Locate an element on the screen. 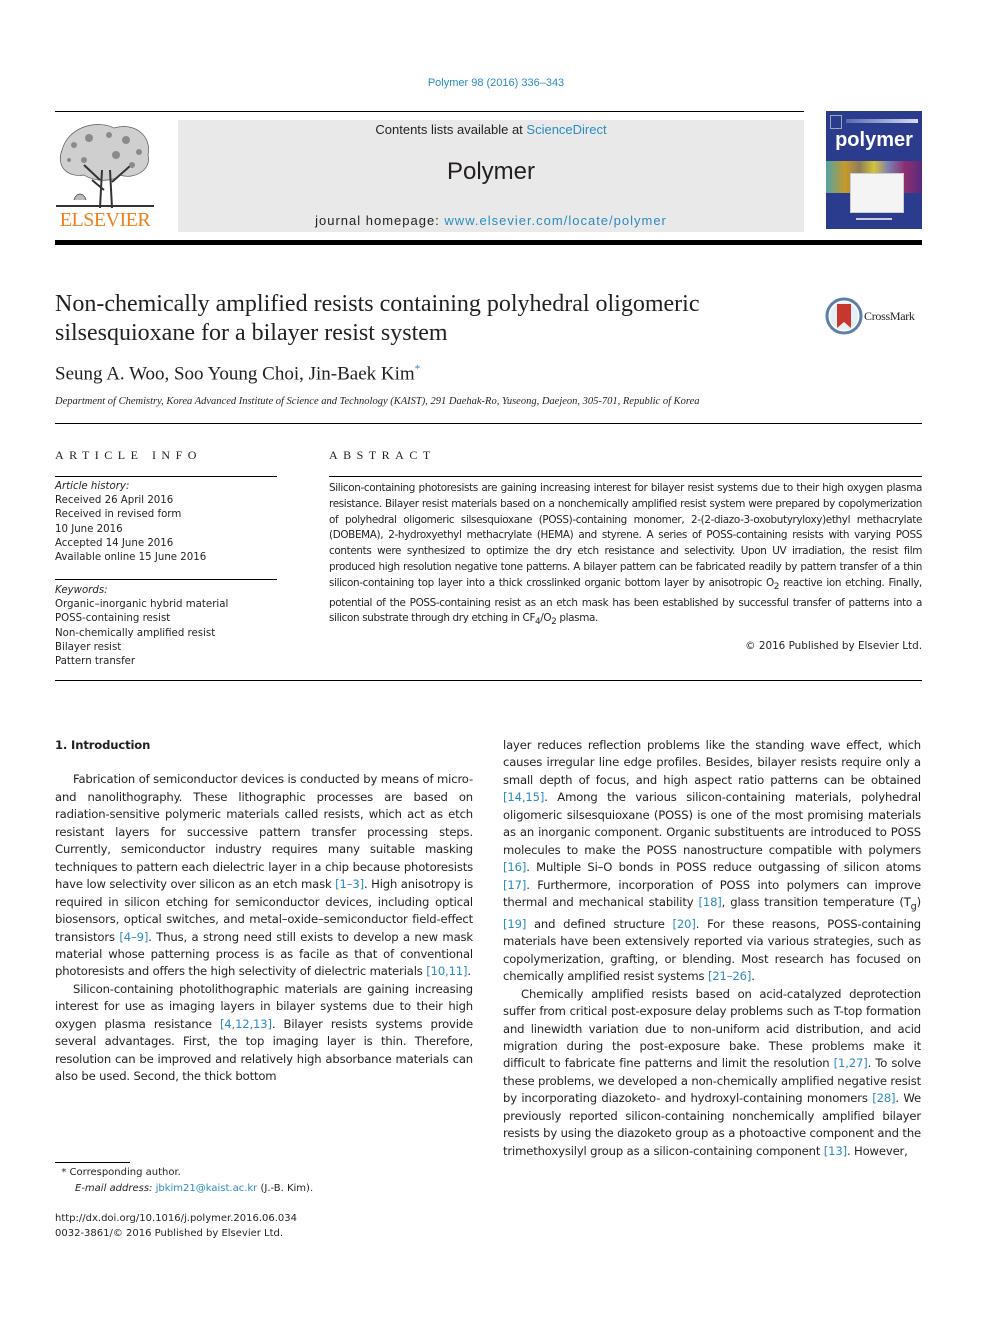  history-item: Received in revised form is located at coordinates (118, 515).